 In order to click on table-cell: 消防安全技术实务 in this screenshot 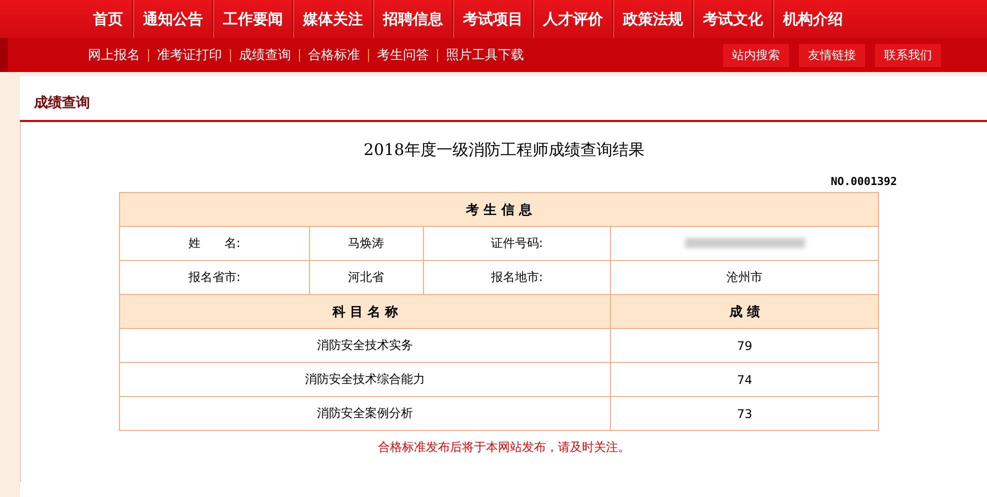, I will do `click(365, 345)`.